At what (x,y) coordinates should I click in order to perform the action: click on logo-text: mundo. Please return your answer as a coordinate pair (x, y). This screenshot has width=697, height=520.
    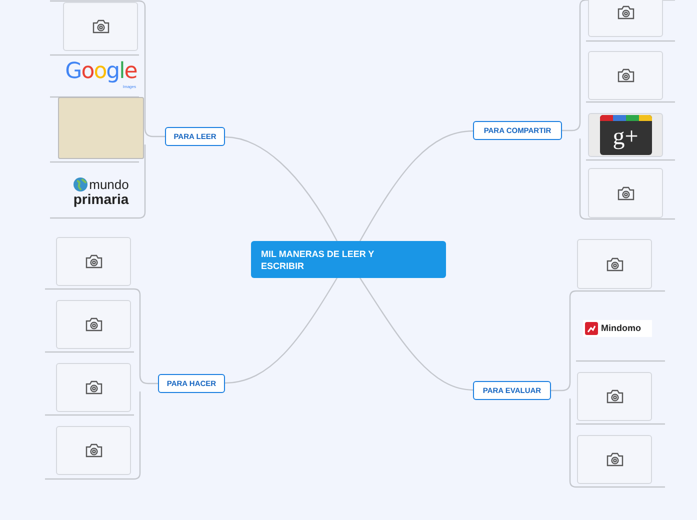
    Looking at the image, I should click on (109, 184).